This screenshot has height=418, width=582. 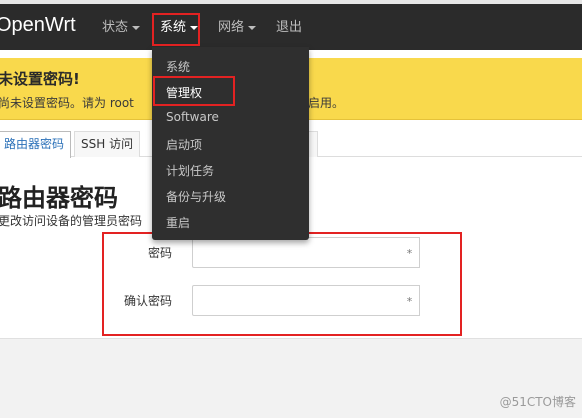 I want to click on menu-item-startup: 启动项, so click(x=184, y=144).